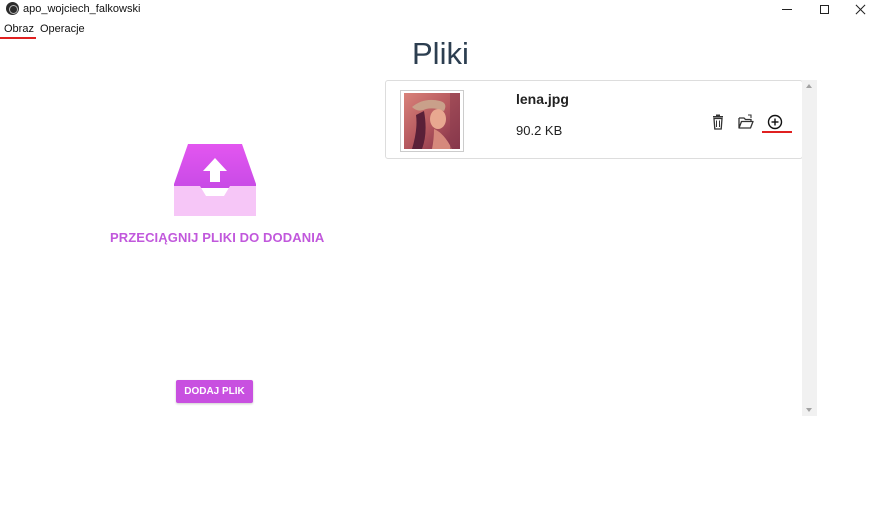 Image resolution: width=877 pixels, height=512 pixels. I want to click on minimize-button, so click(787, 9).